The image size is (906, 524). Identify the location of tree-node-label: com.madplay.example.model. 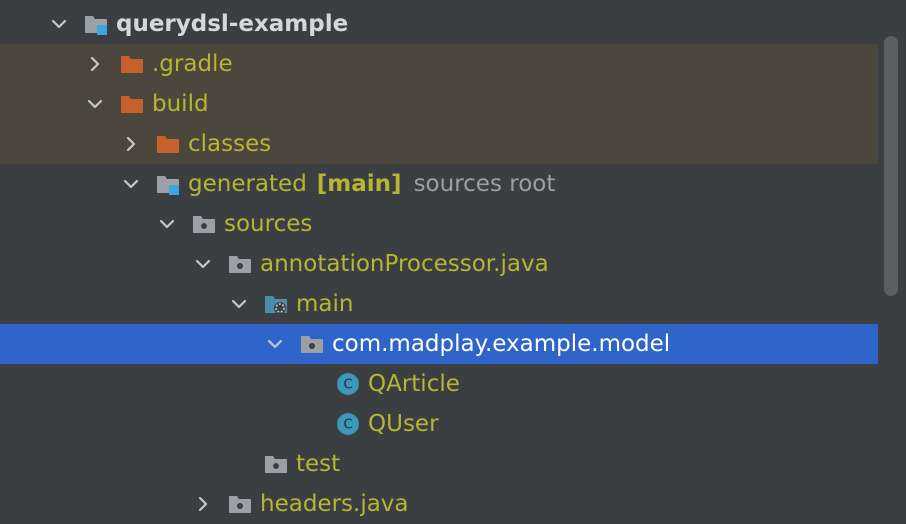
(501, 344).